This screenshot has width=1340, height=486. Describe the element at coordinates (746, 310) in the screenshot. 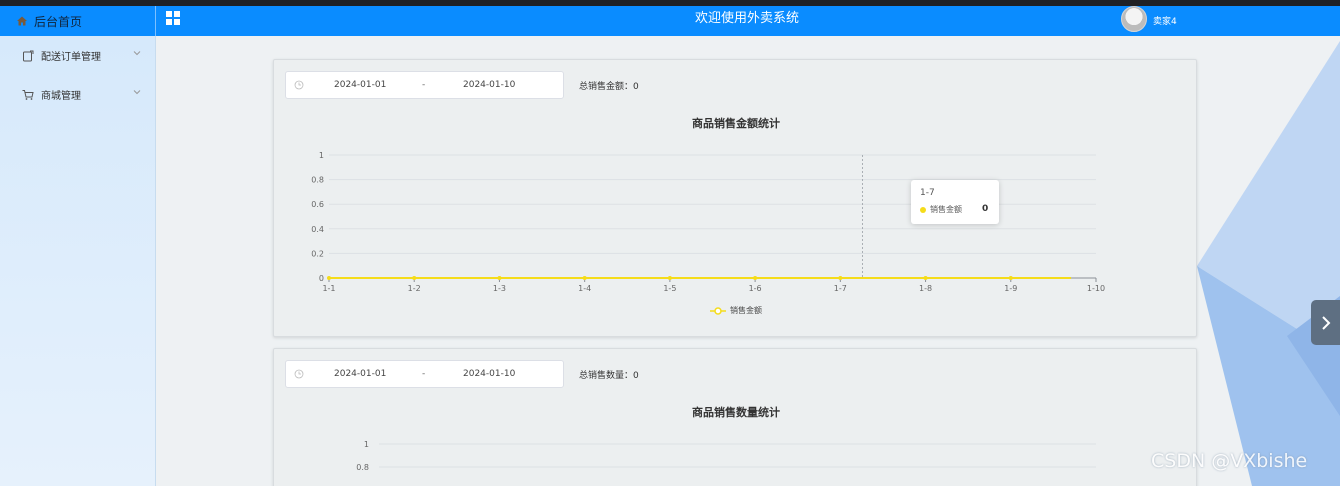

I see `legend-label: 销售金额` at that location.